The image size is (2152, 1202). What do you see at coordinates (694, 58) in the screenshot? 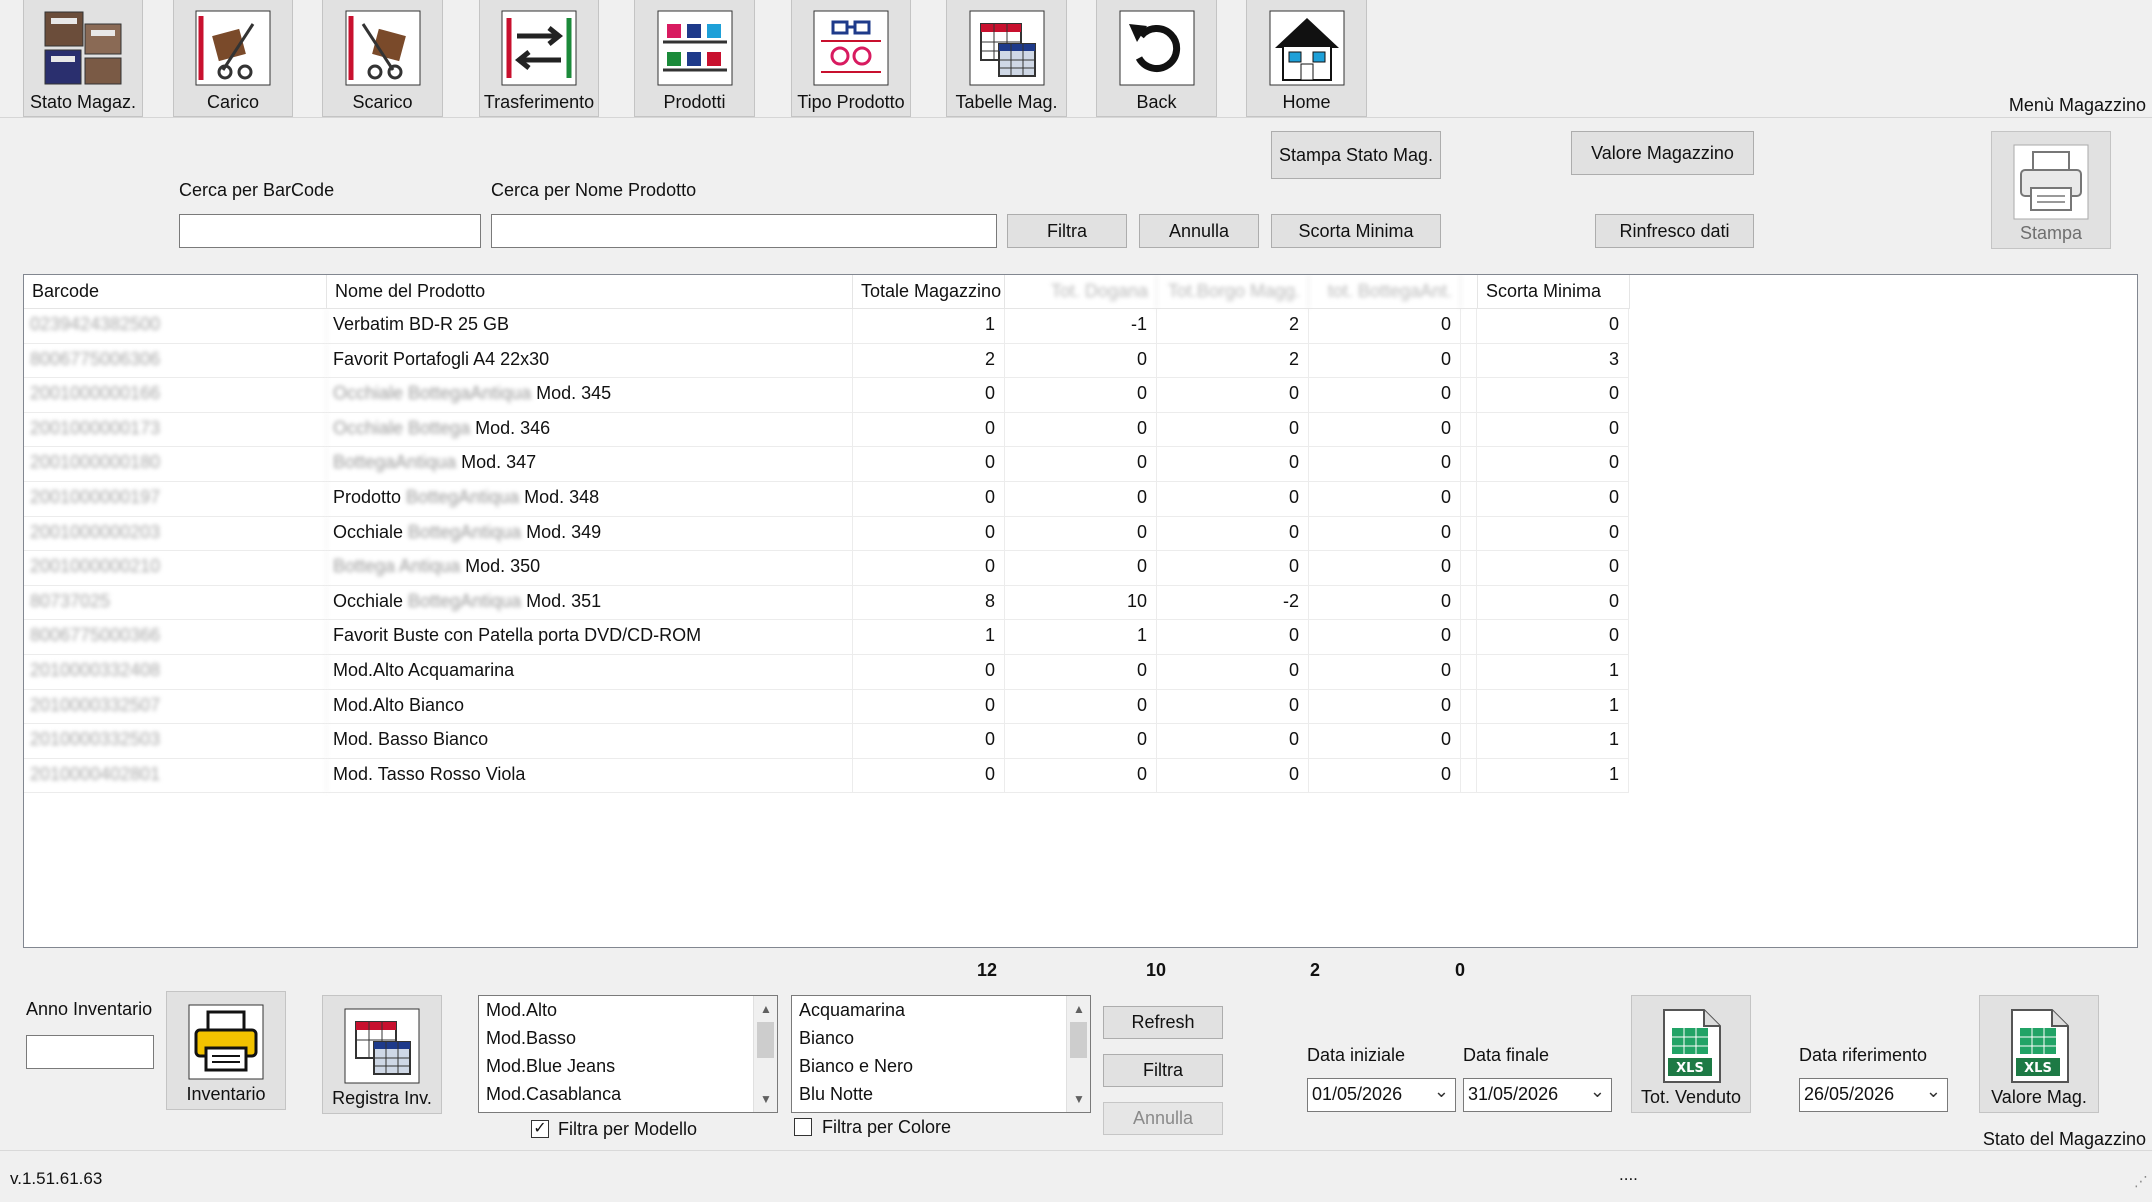
I see `prodotti-button: Prodotti` at bounding box center [694, 58].